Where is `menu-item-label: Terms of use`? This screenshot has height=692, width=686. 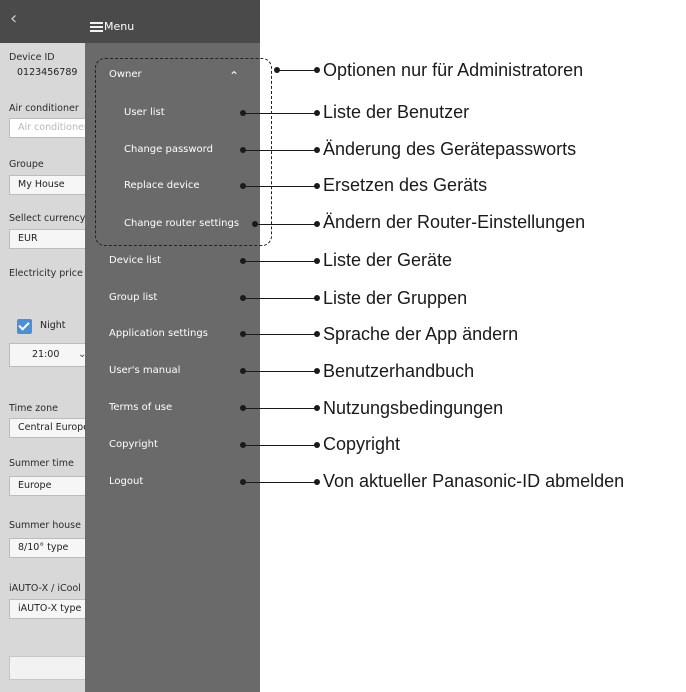 menu-item-label: Terms of use is located at coordinates (141, 407).